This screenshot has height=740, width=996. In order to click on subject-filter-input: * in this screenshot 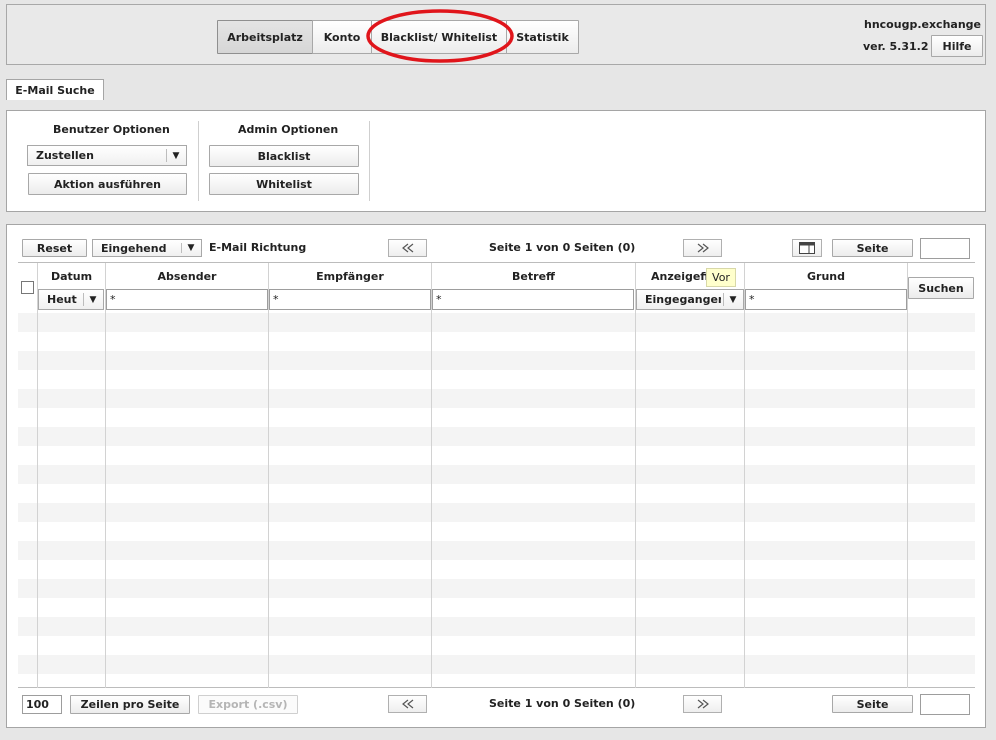, I will do `click(533, 299)`.